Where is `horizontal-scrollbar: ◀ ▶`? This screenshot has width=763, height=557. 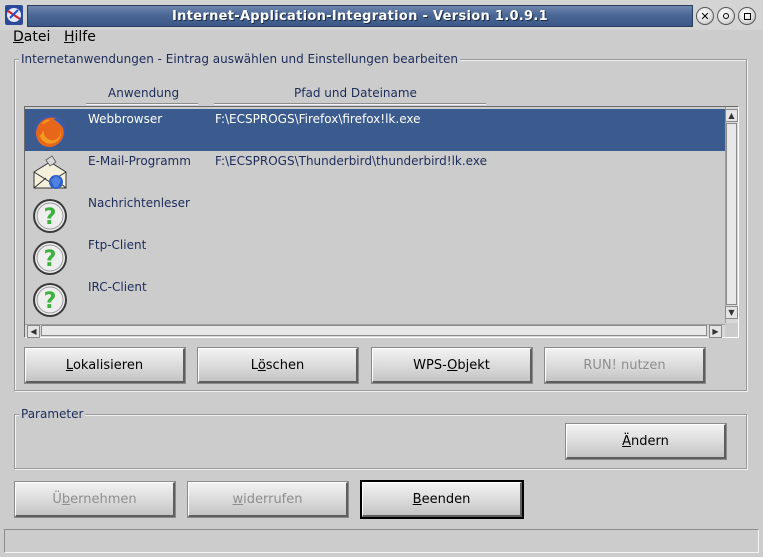 horizontal-scrollbar: ◀ ▶ is located at coordinates (375, 331).